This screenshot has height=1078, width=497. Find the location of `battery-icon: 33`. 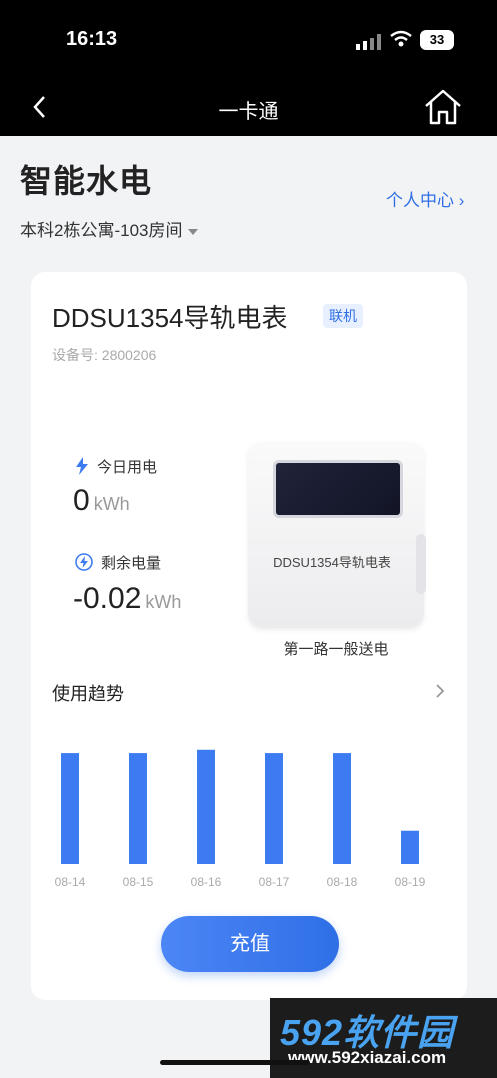

battery-icon: 33 is located at coordinates (437, 40).